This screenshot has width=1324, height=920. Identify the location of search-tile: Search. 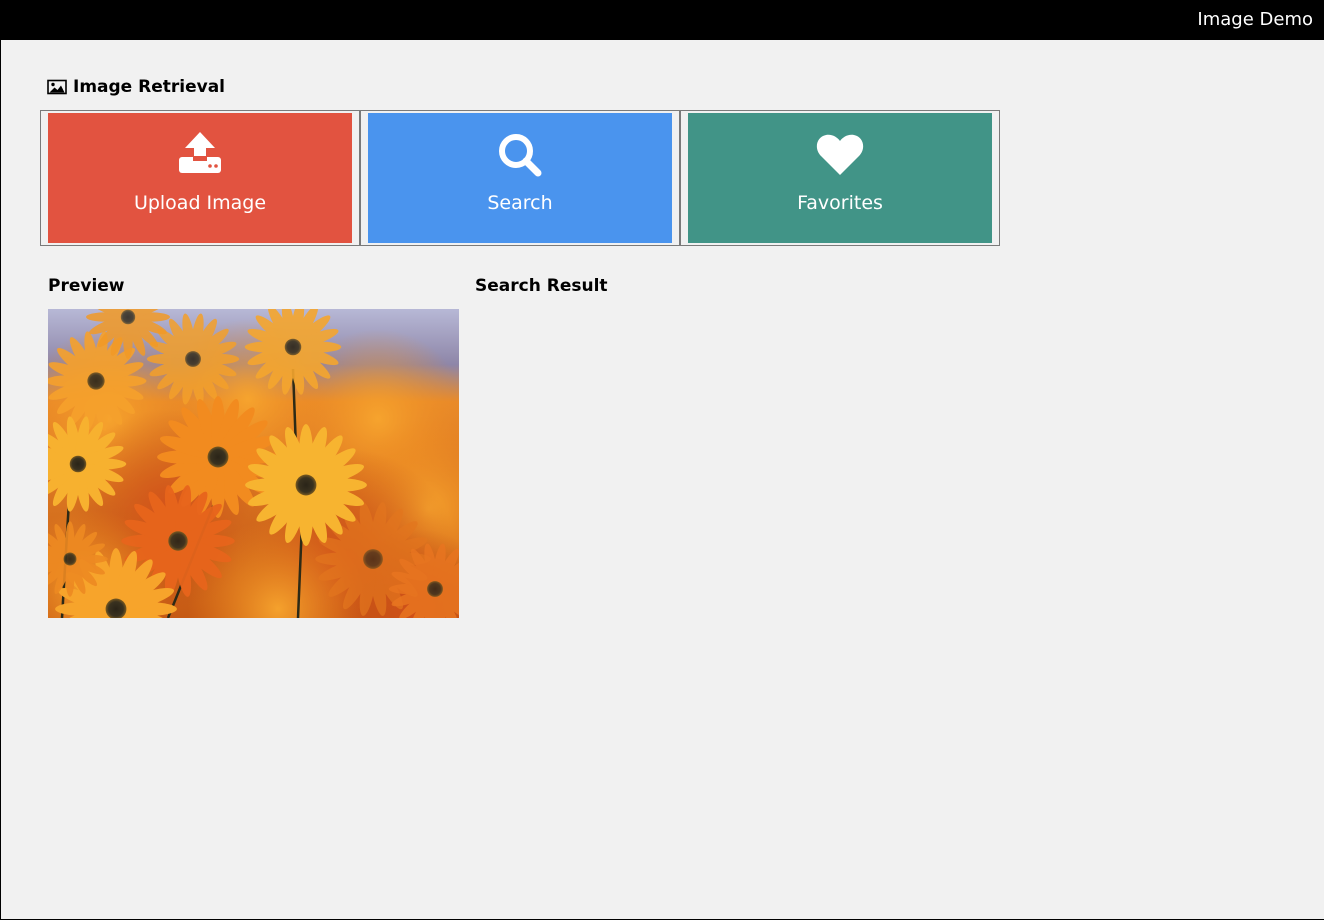
(520, 178).